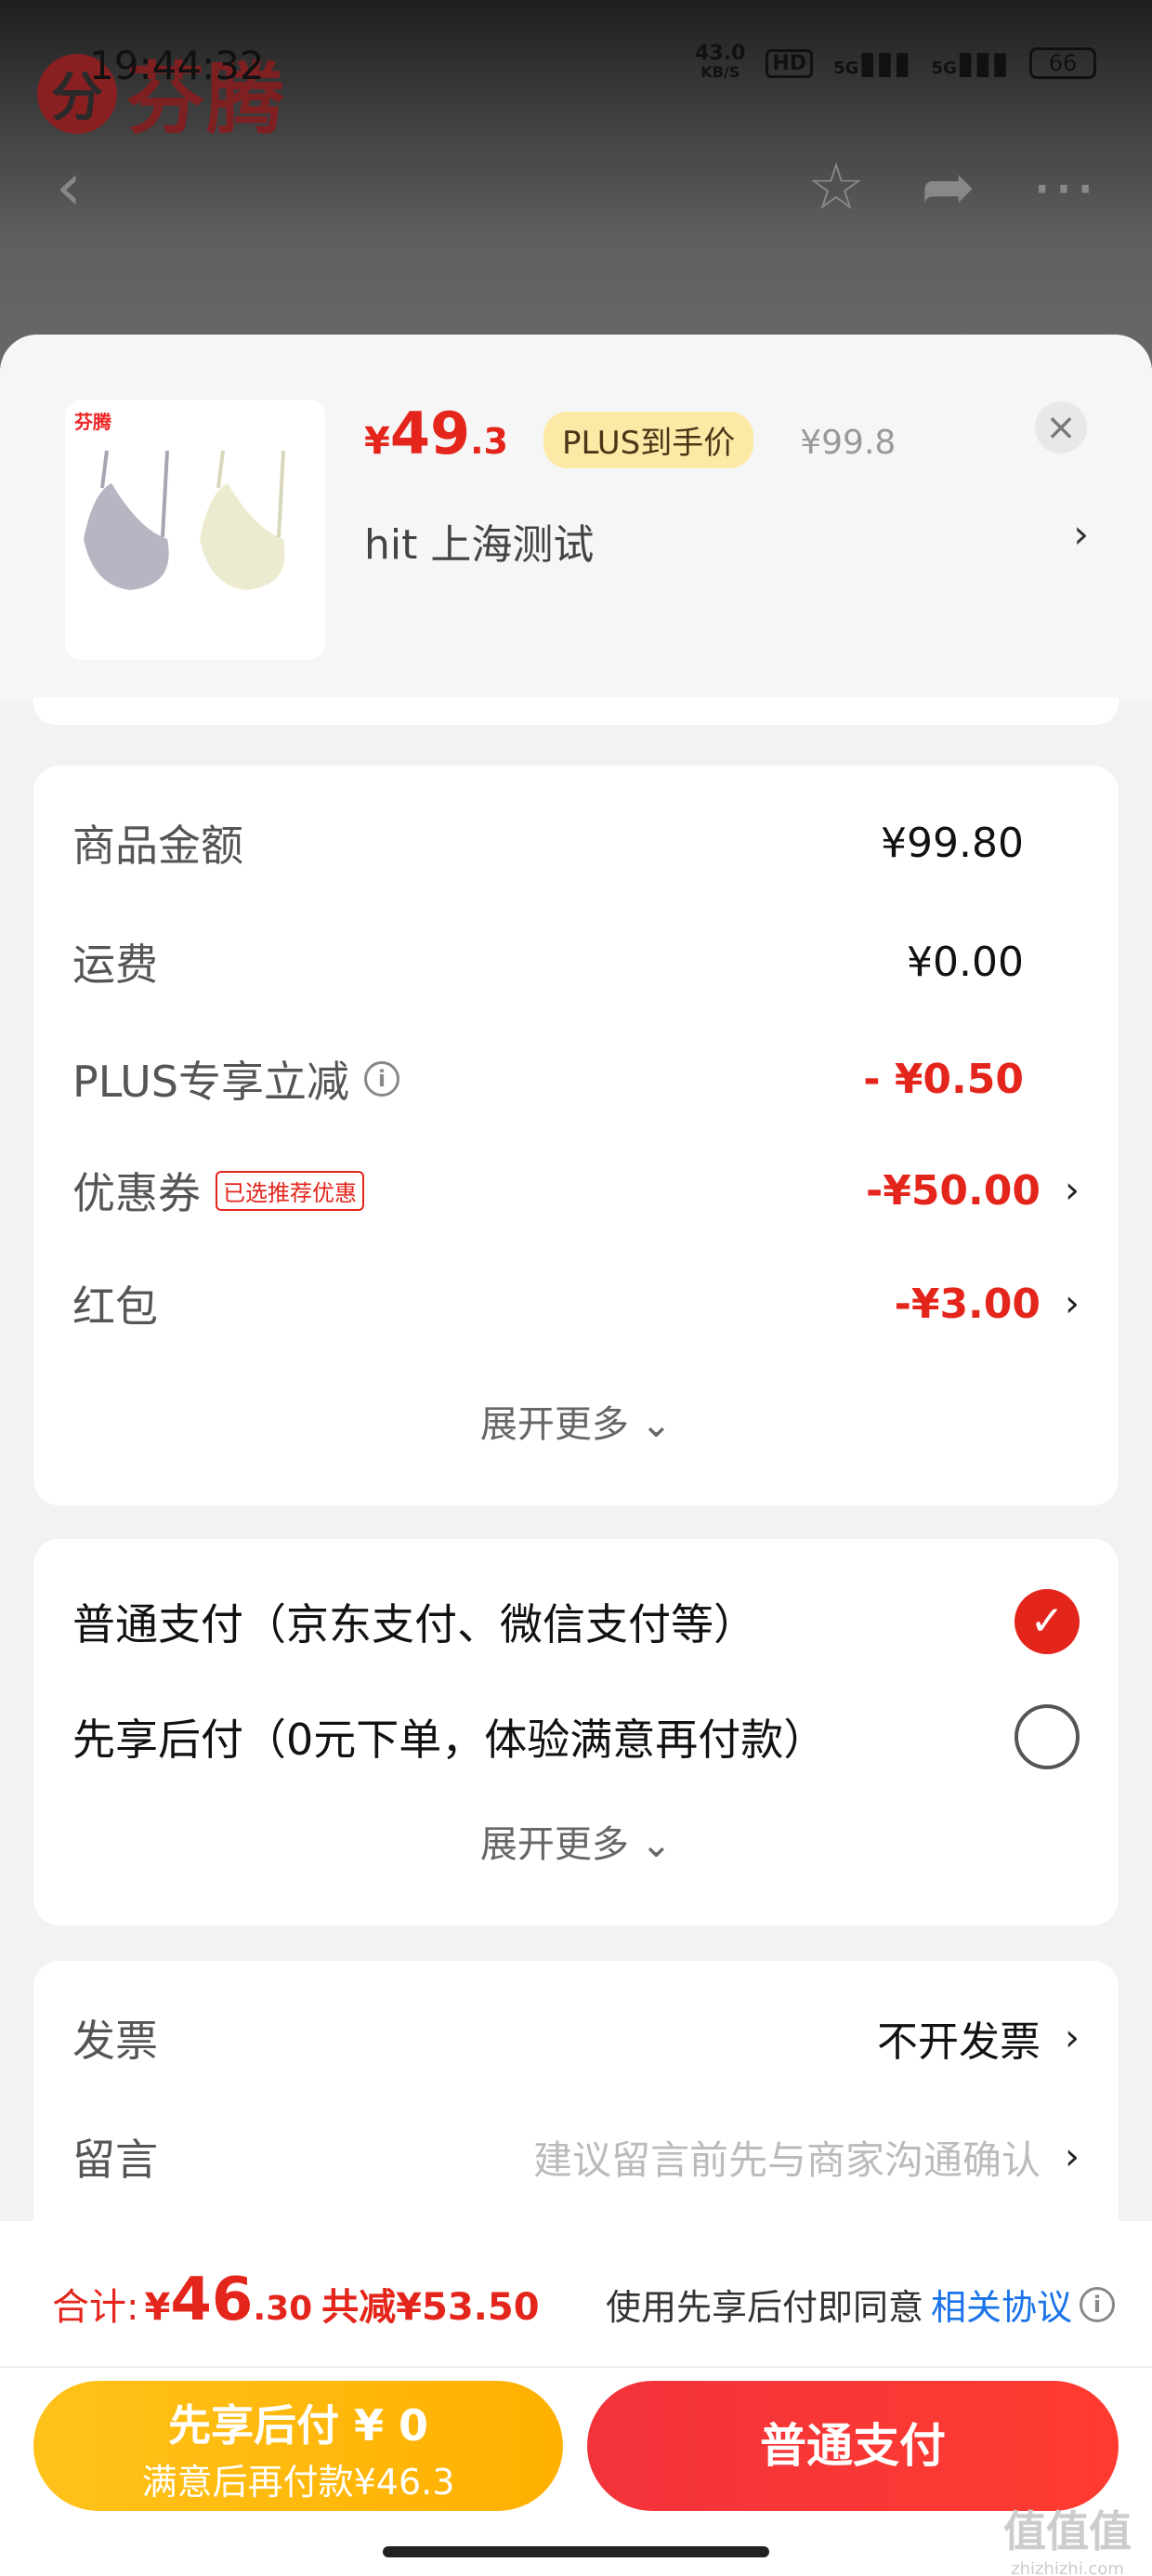  What do you see at coordinates (872, 63) in the screenshot?
I see `signal-icon-1: 5G▮▮▮` at bounding box center [872, 63].